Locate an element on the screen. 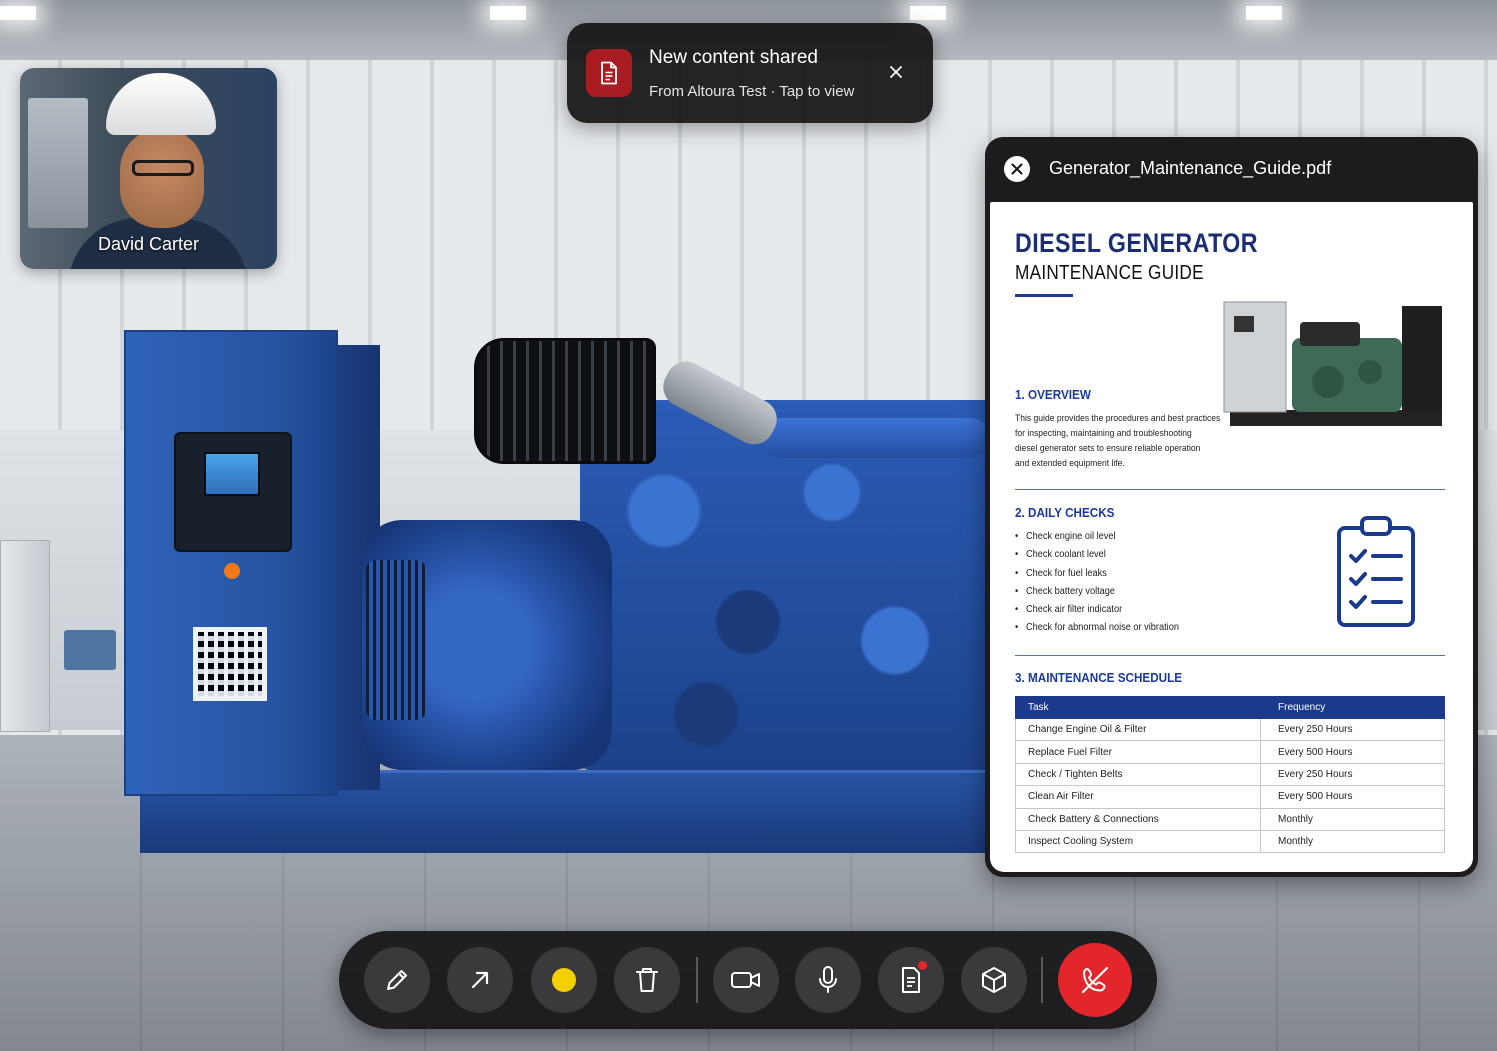 The width and height of the screenshot is (1497, 1051). task-cell: Clean Air Filter is located at coordinates (1138, 797).